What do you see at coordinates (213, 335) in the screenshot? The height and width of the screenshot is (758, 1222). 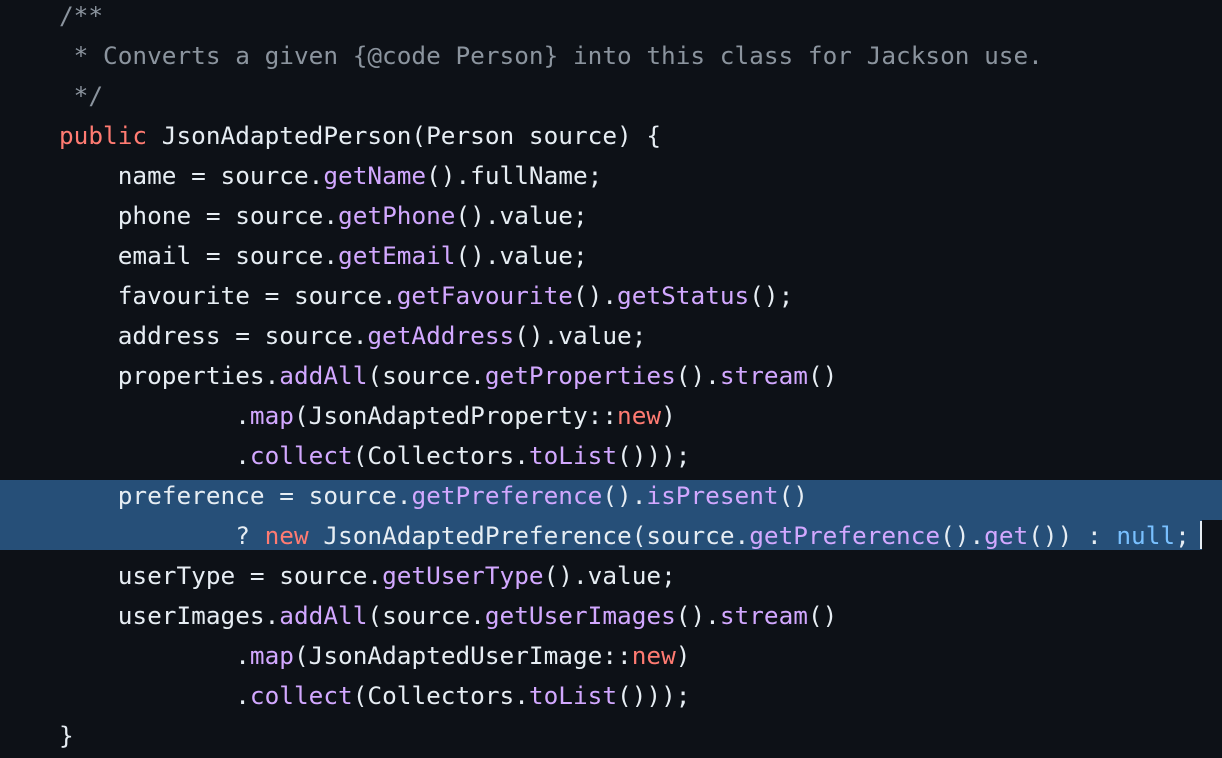 I see `code-token: address = source.` at bounding box center [213, 335].